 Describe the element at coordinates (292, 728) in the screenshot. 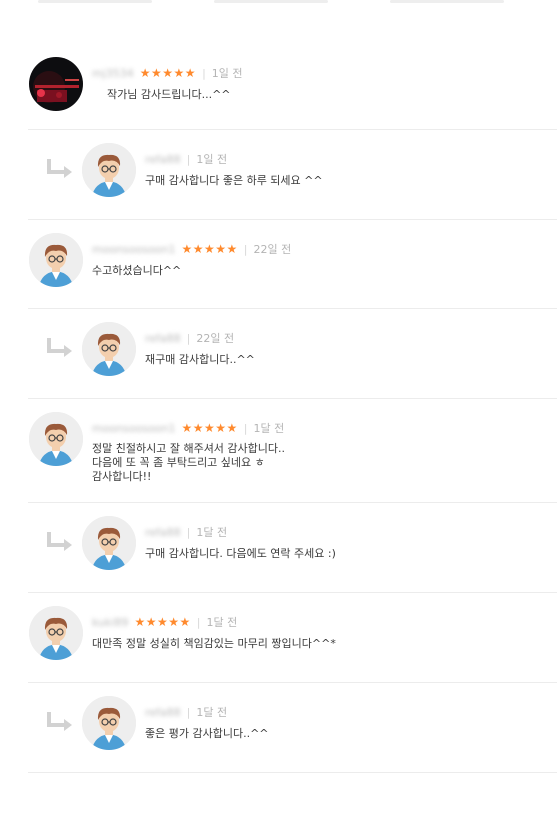

I see `reply-item: refa88 | 1달 전 좋은 평가 감사합니다..^^` at that location.